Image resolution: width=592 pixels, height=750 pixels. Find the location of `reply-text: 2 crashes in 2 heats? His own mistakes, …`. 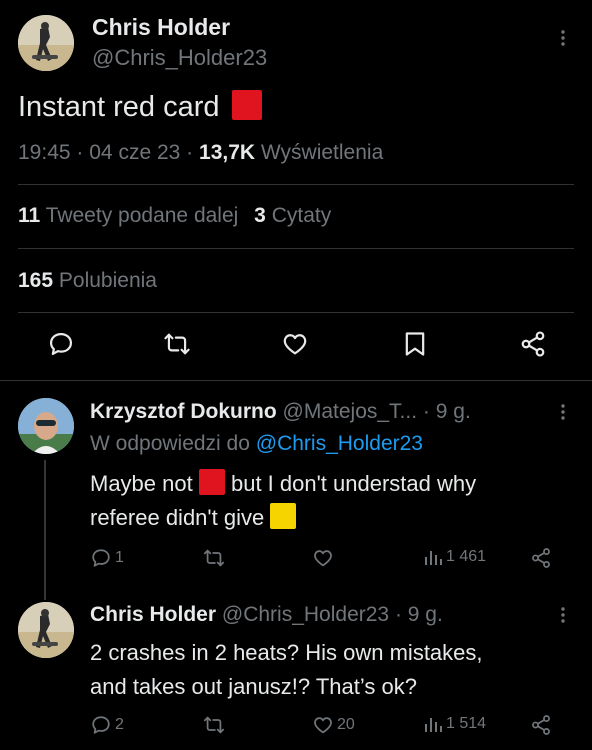

reply-text: 2 crashes in 2 heats? His own mistakes, … is located at coordinates (286, 669).